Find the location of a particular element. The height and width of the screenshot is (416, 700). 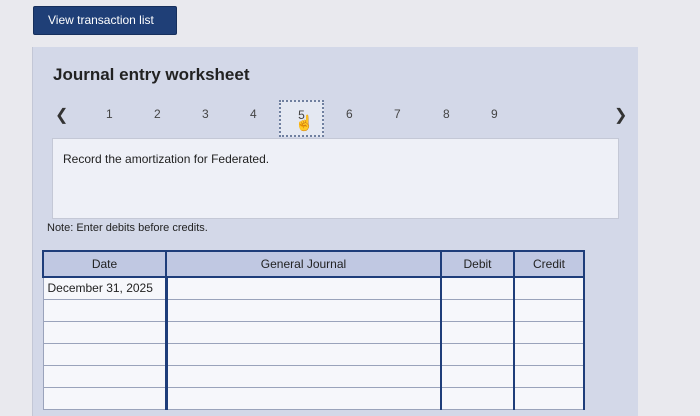

worksheet-pagination: ❮ 1 2 3 4 5 ☝ 6 7 8 9 ❯ is located at coordinates (336, 119).